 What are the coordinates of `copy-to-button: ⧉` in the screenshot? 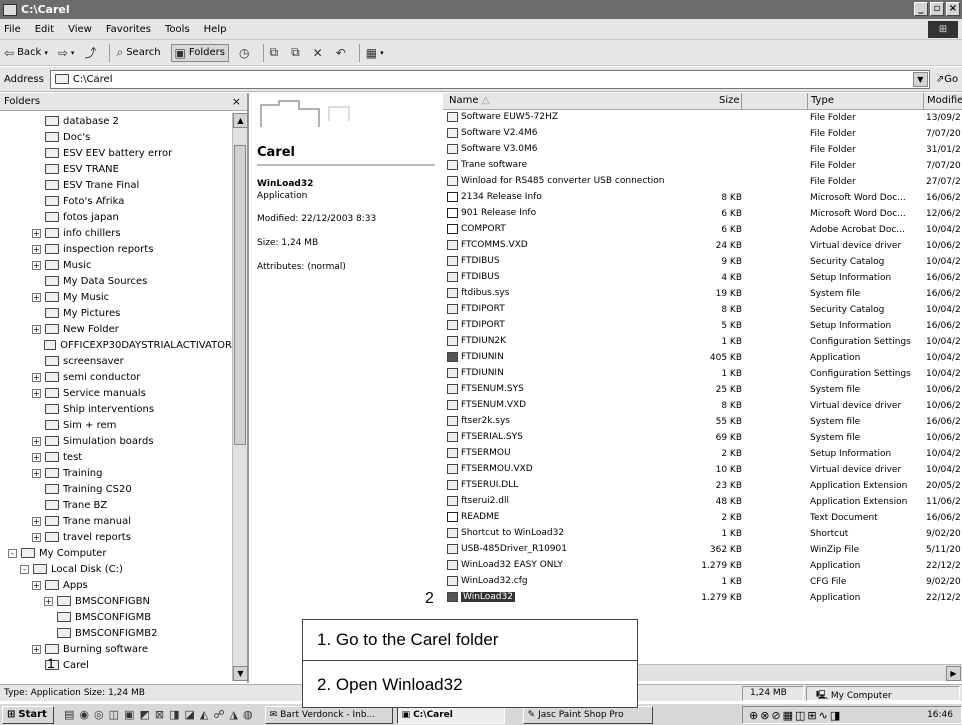 It's located at (297, 52).